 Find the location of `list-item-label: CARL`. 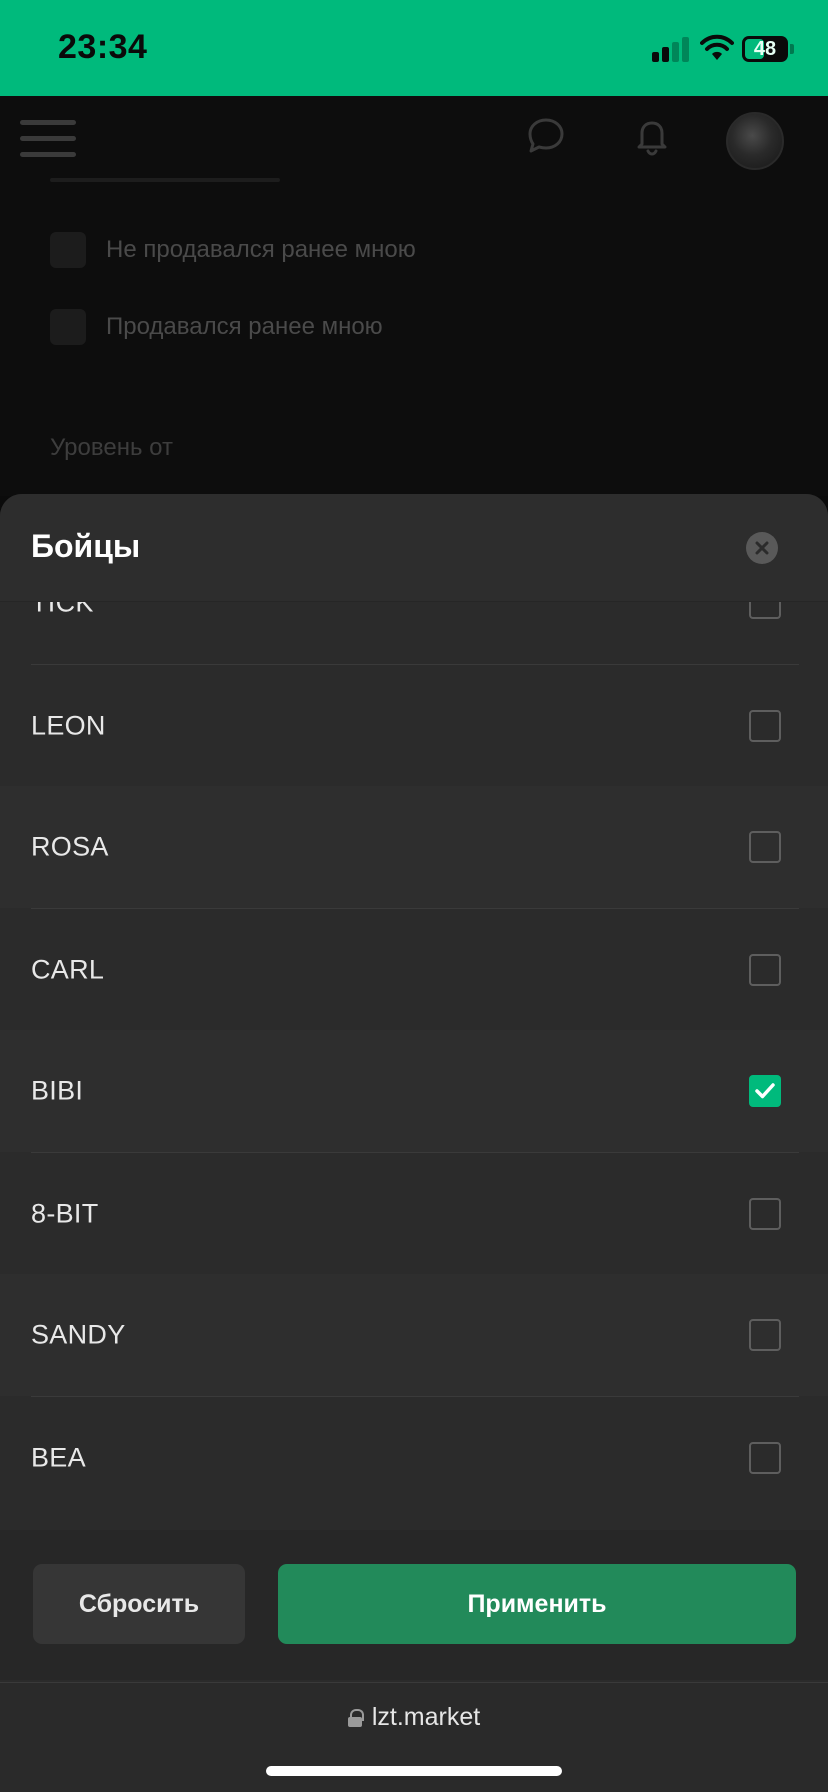

list-item-label: CARL is located at coordinates (68, 969).